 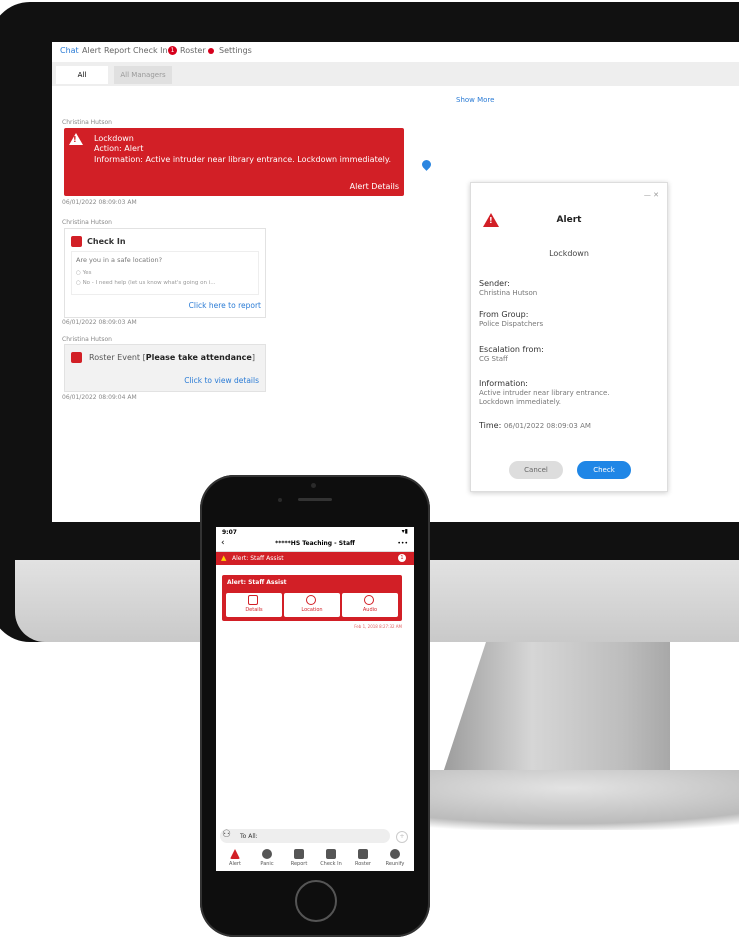 I want to click on tab-all-managers: All Managers, so click(x=143, y=75).